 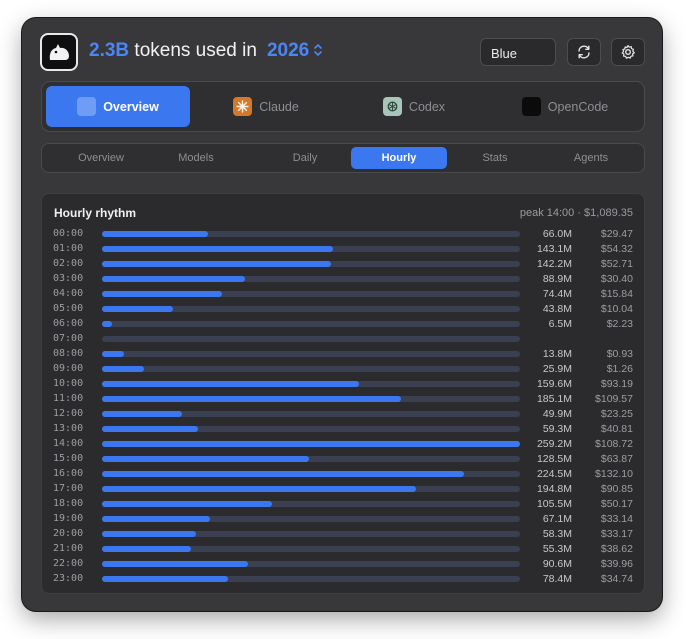 What do you see at coordinates (518, 52) in the screenshot?
I see `theme-select: Blue` at bounding box center [518, 52].